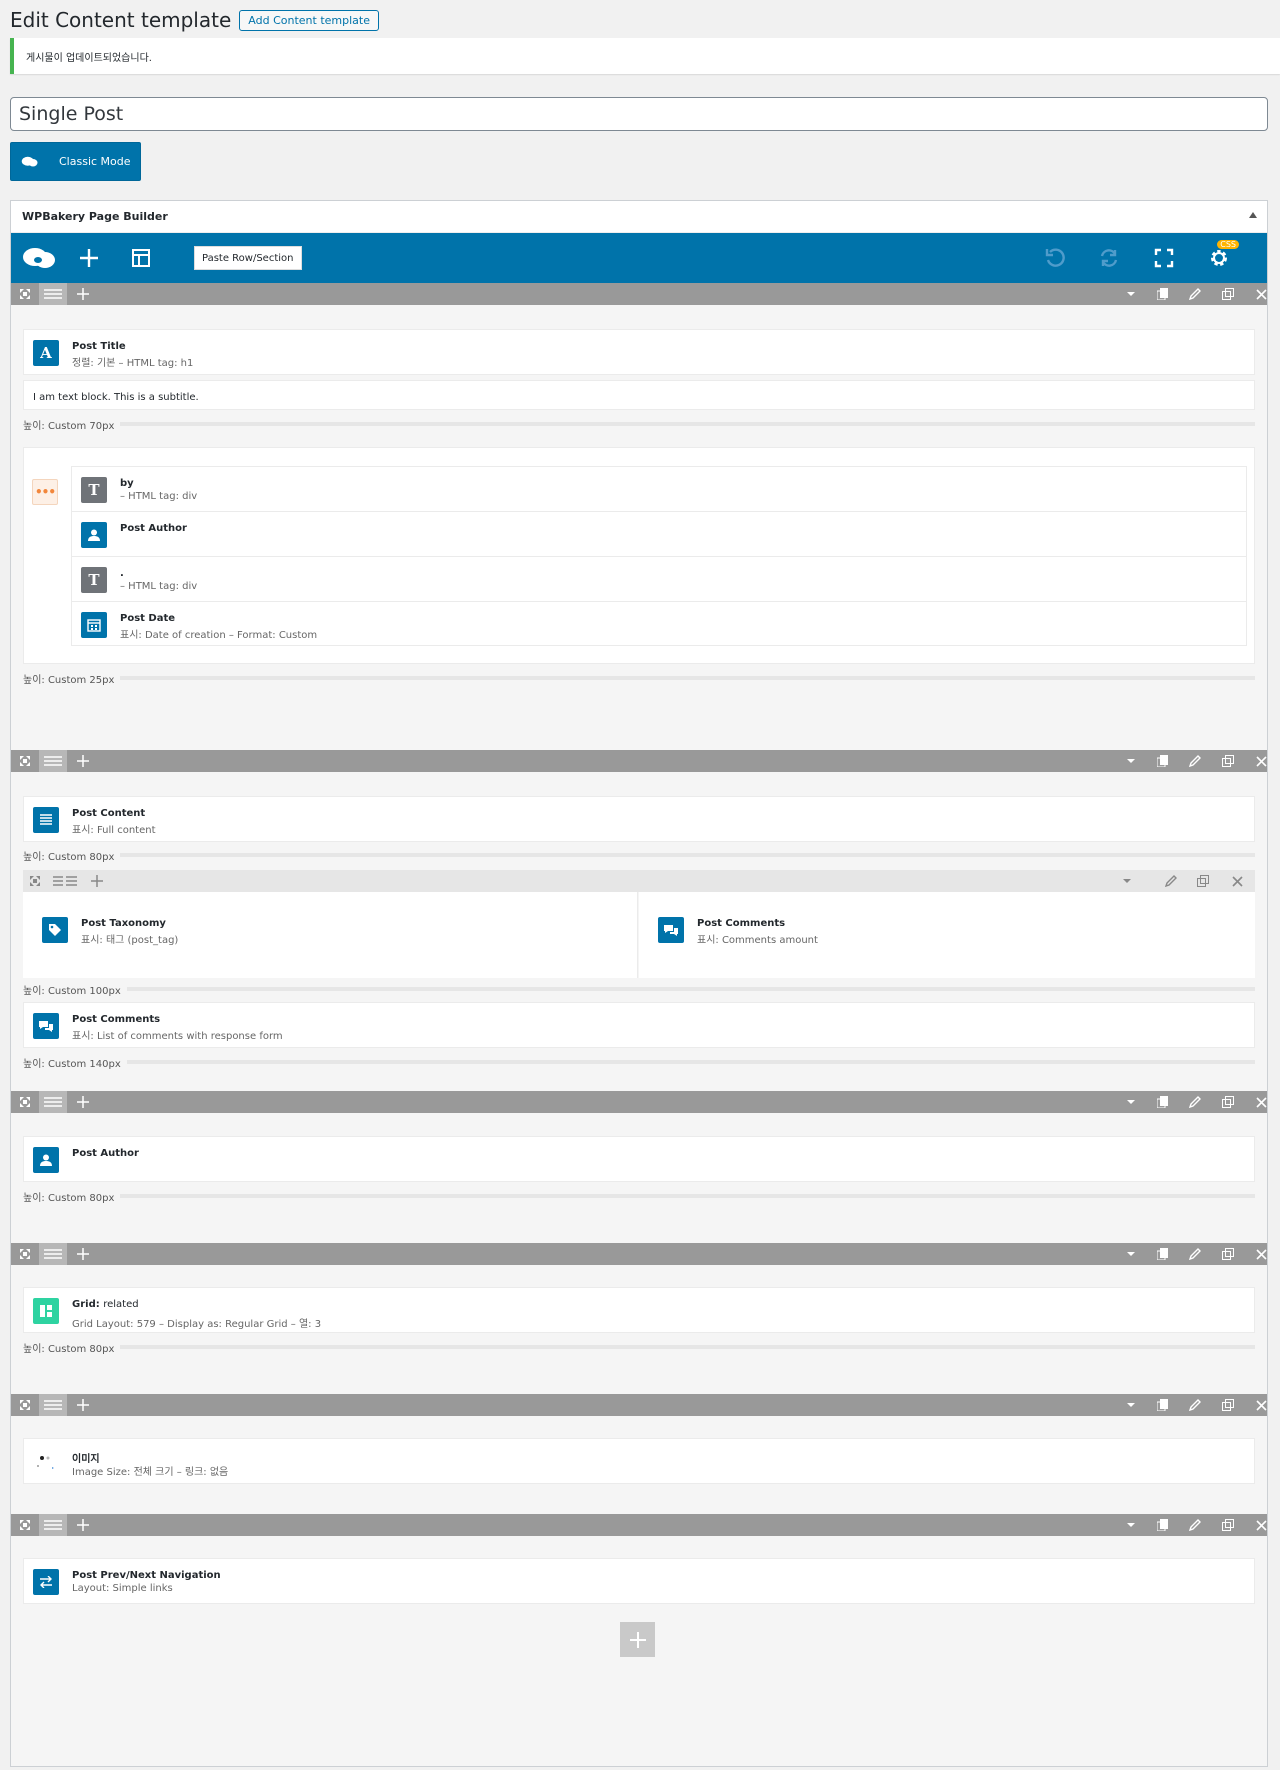 This screenshot has height=1770, width=1280. Describe the element at coordinates (75, 161) in the screenshot. I see `classic-mode-button: Classic Mode` at that location.